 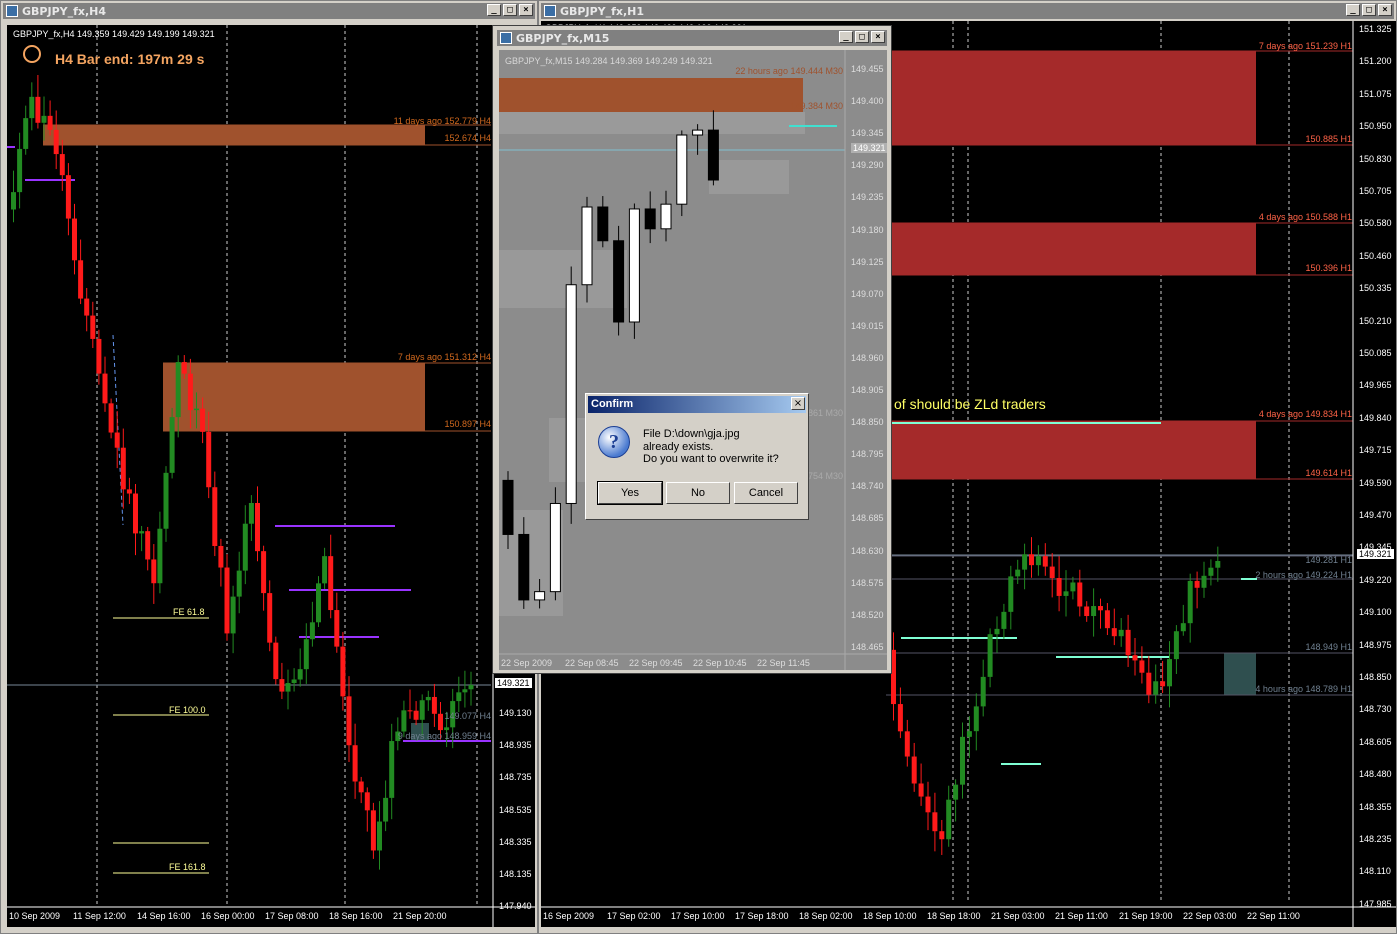 I want to click on price-tick-label: 149.400, so click(x=867, y=101).